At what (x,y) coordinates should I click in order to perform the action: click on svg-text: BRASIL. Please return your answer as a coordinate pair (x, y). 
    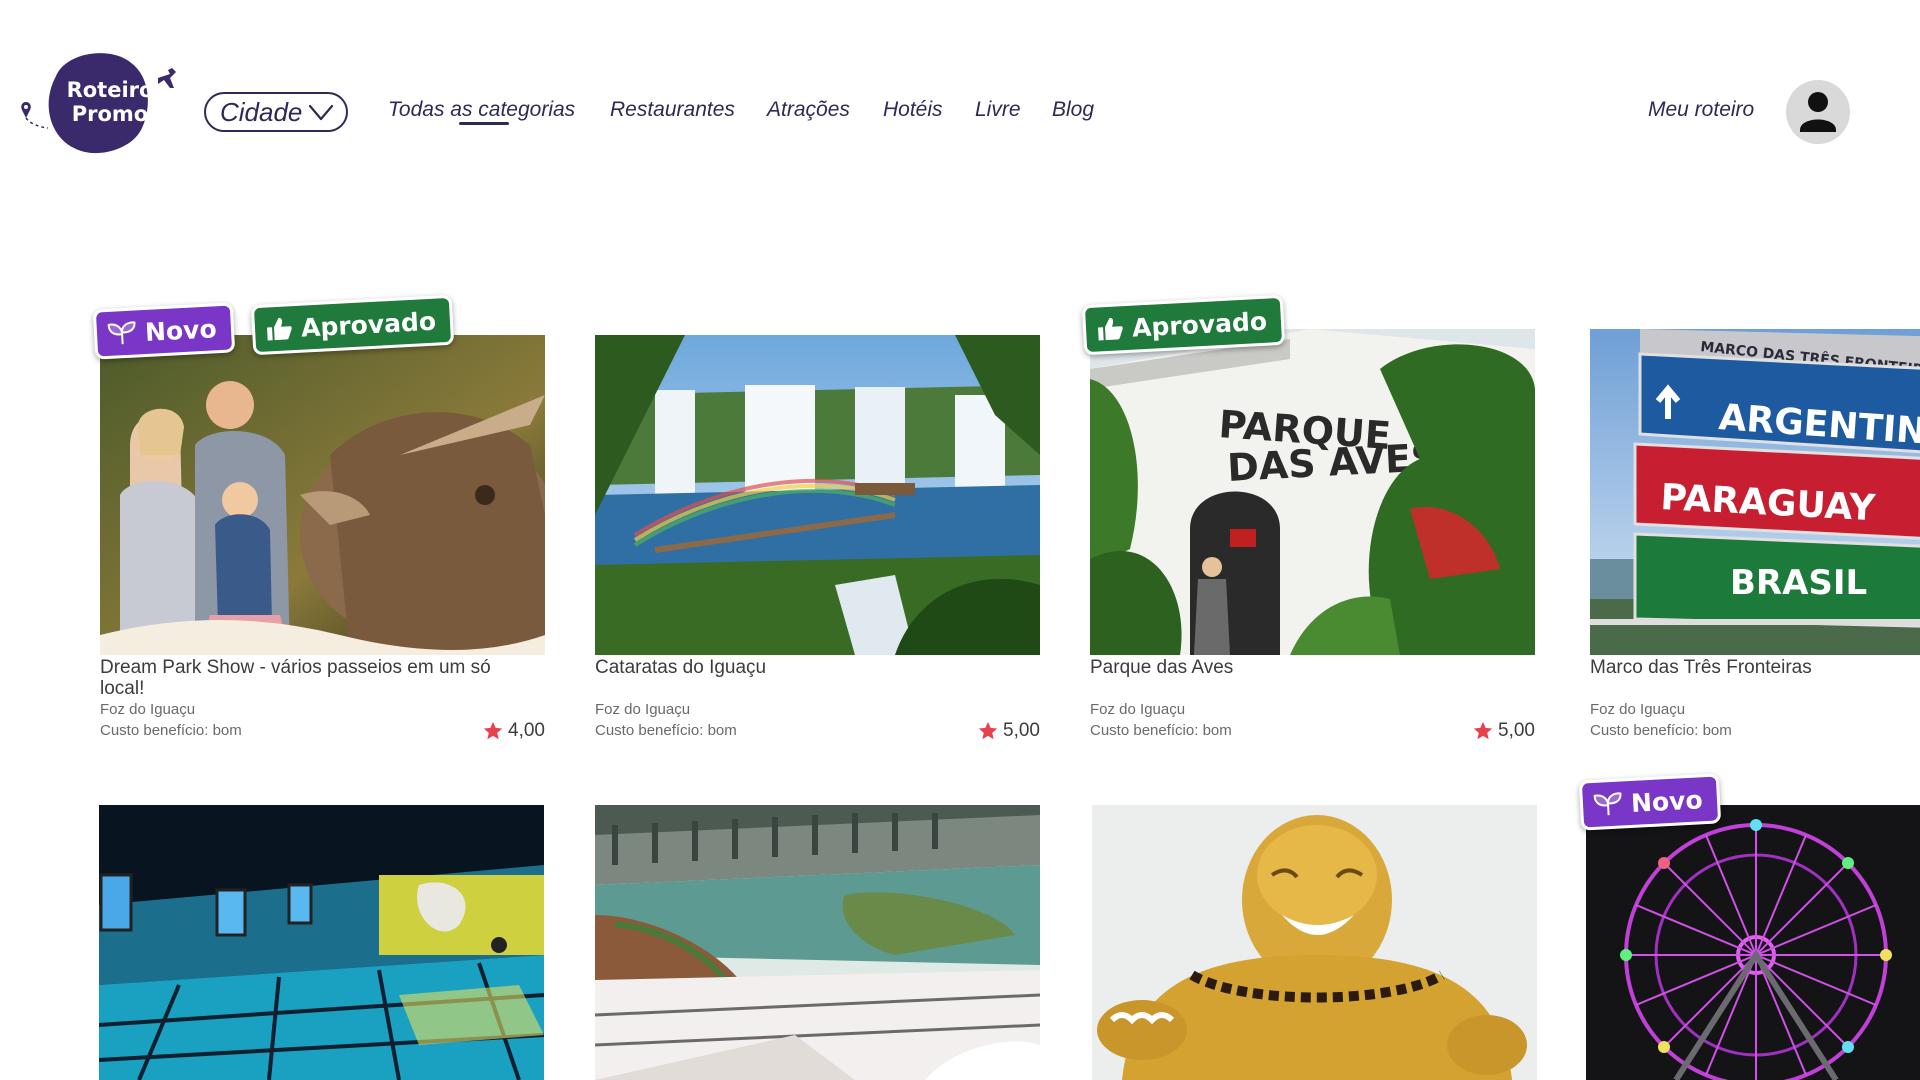
    Looking at the image, I should click on (1798, 583).